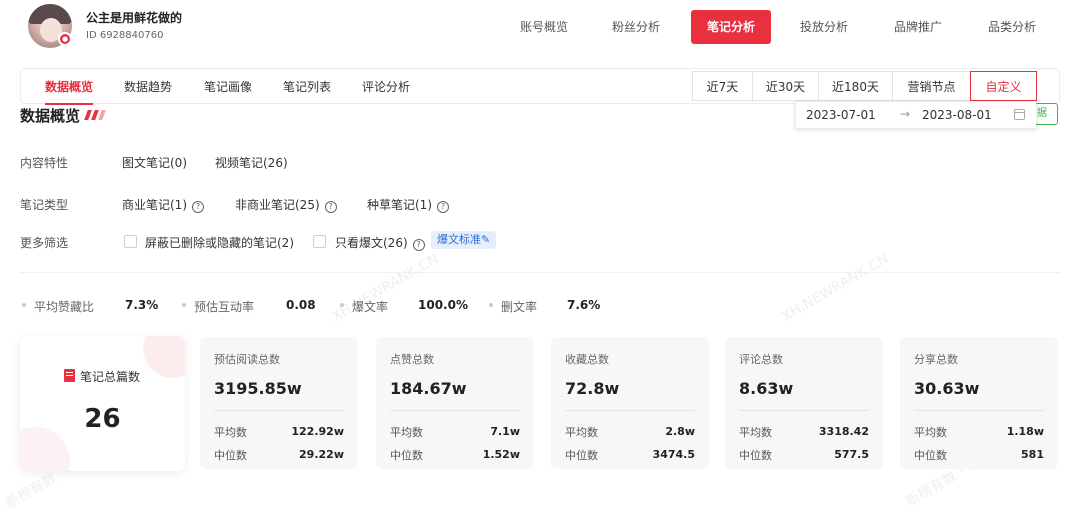  What do you see at coordinates (1032, 454) in the screenshot?
I see `median-value: 581` at bounding box center [1032, 454].